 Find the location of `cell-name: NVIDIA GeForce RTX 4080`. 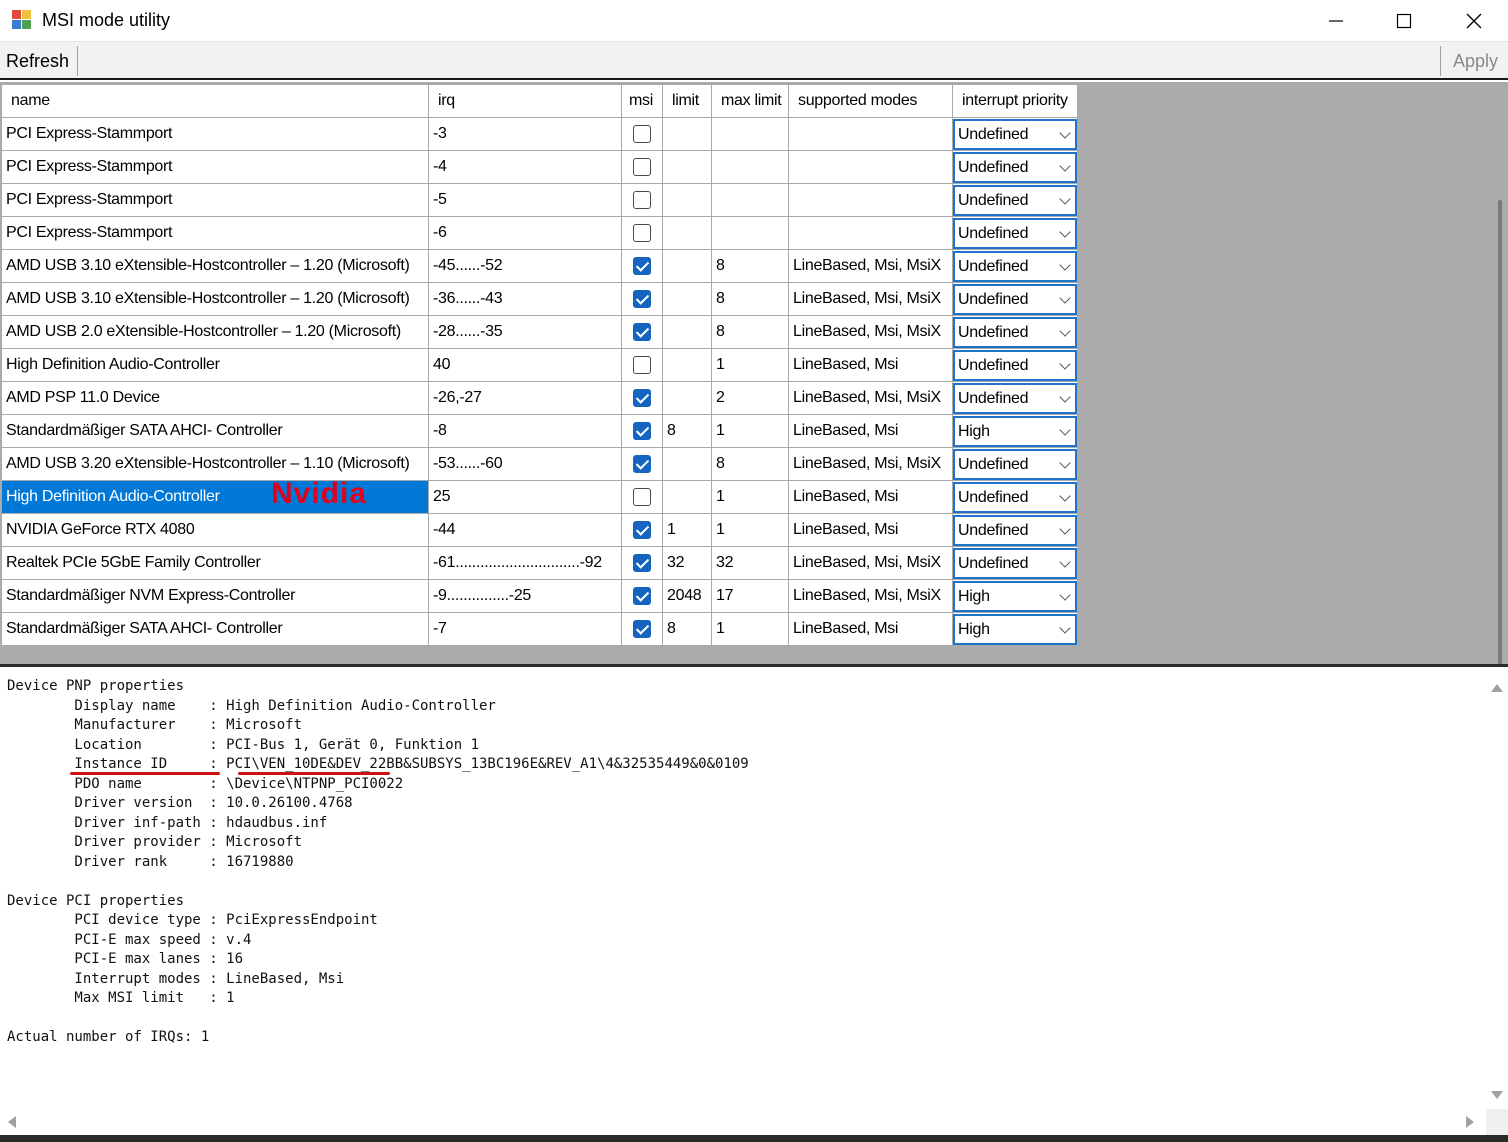

cell-name: NVIDIA GeForce RTX 4080 is located at coordinates (215, 530).